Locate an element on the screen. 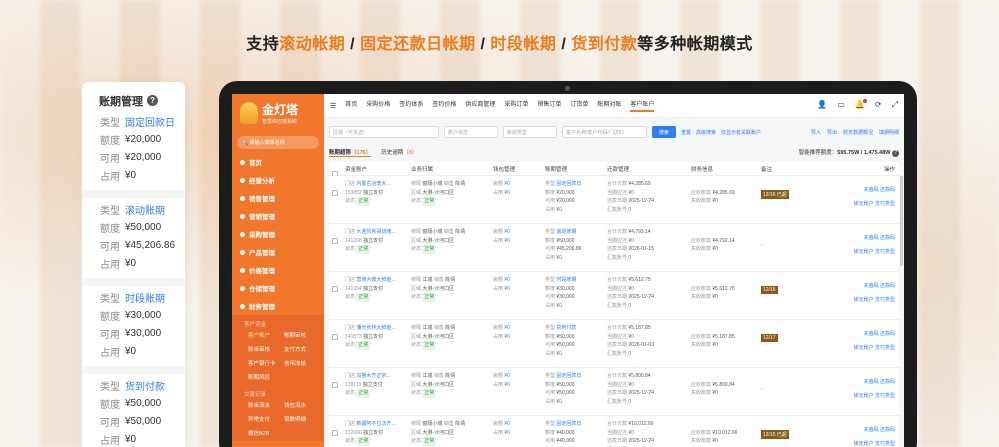  toolbar-action-link: 导出 is located at coordinates (832, 132).